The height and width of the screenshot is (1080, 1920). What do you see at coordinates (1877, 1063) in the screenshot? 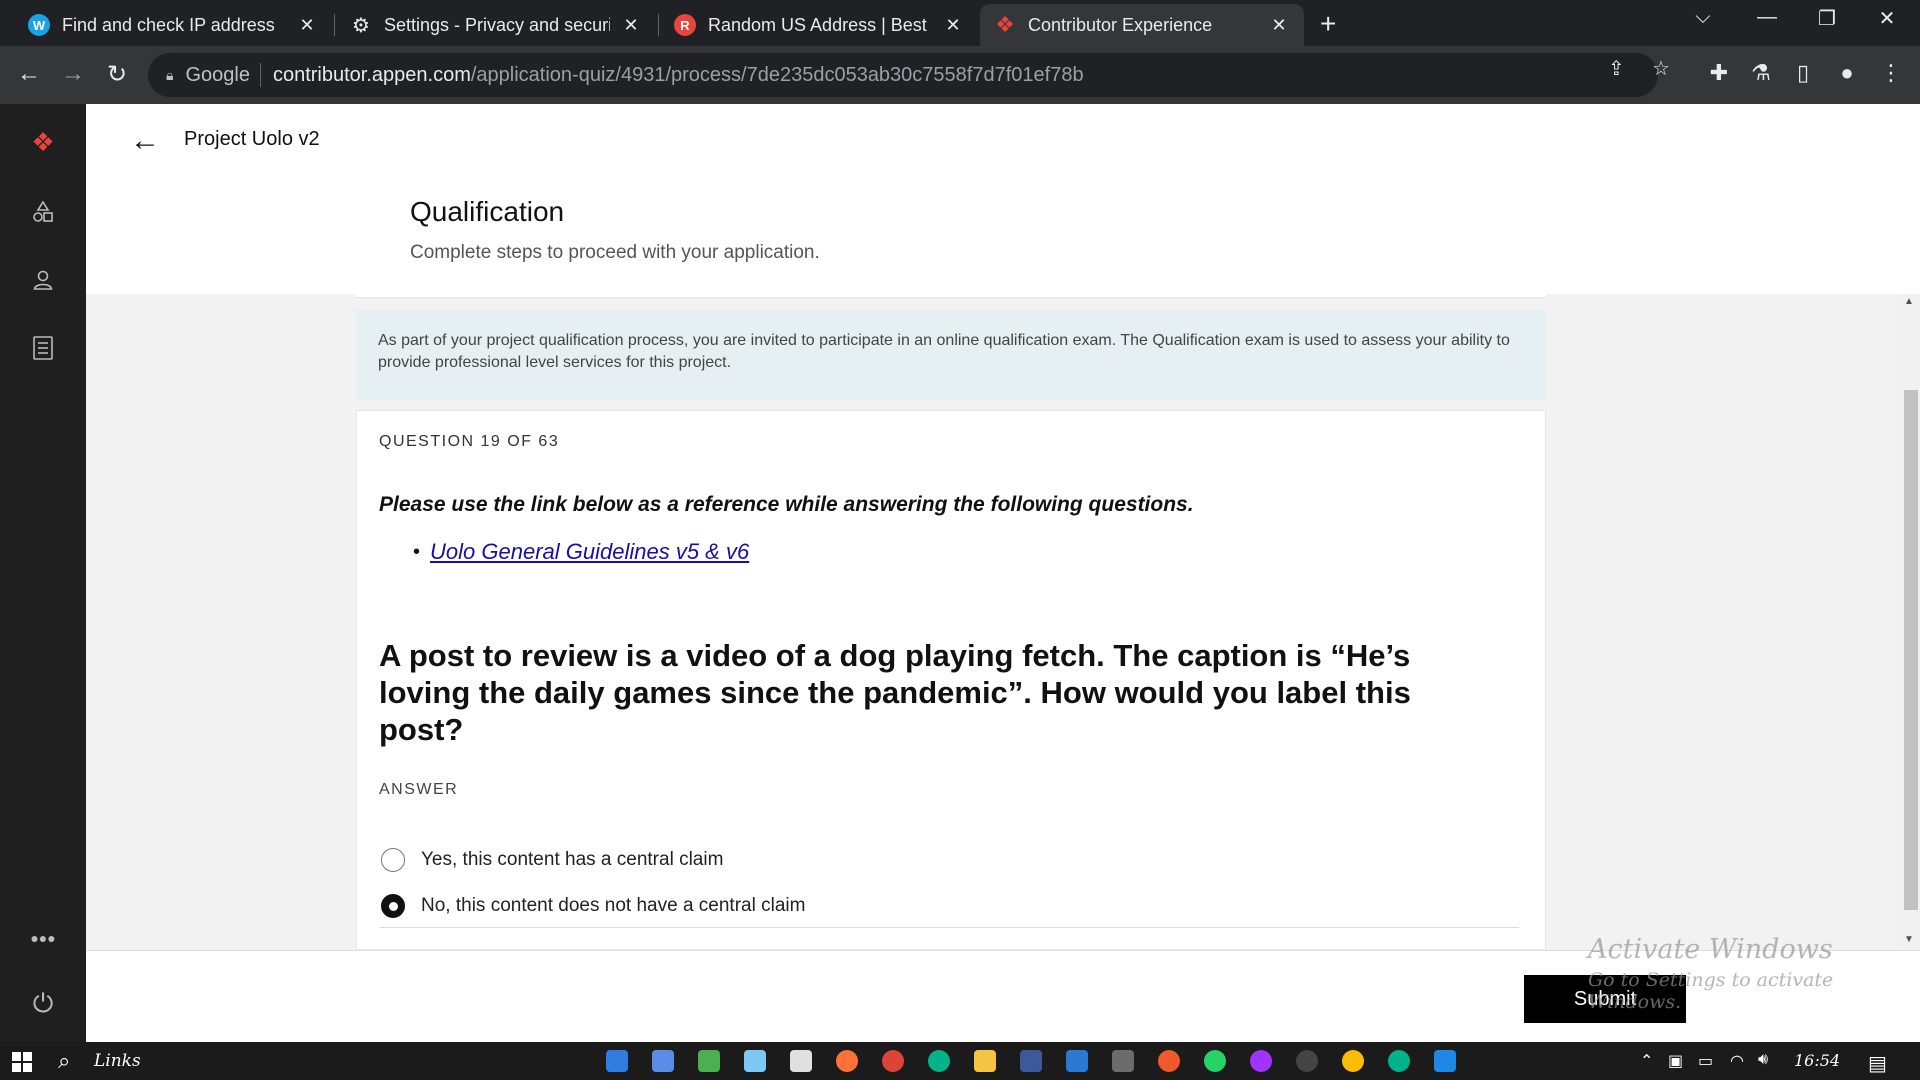
I see `notifications-icon: ▤` at bounding box center [1877, 1063].